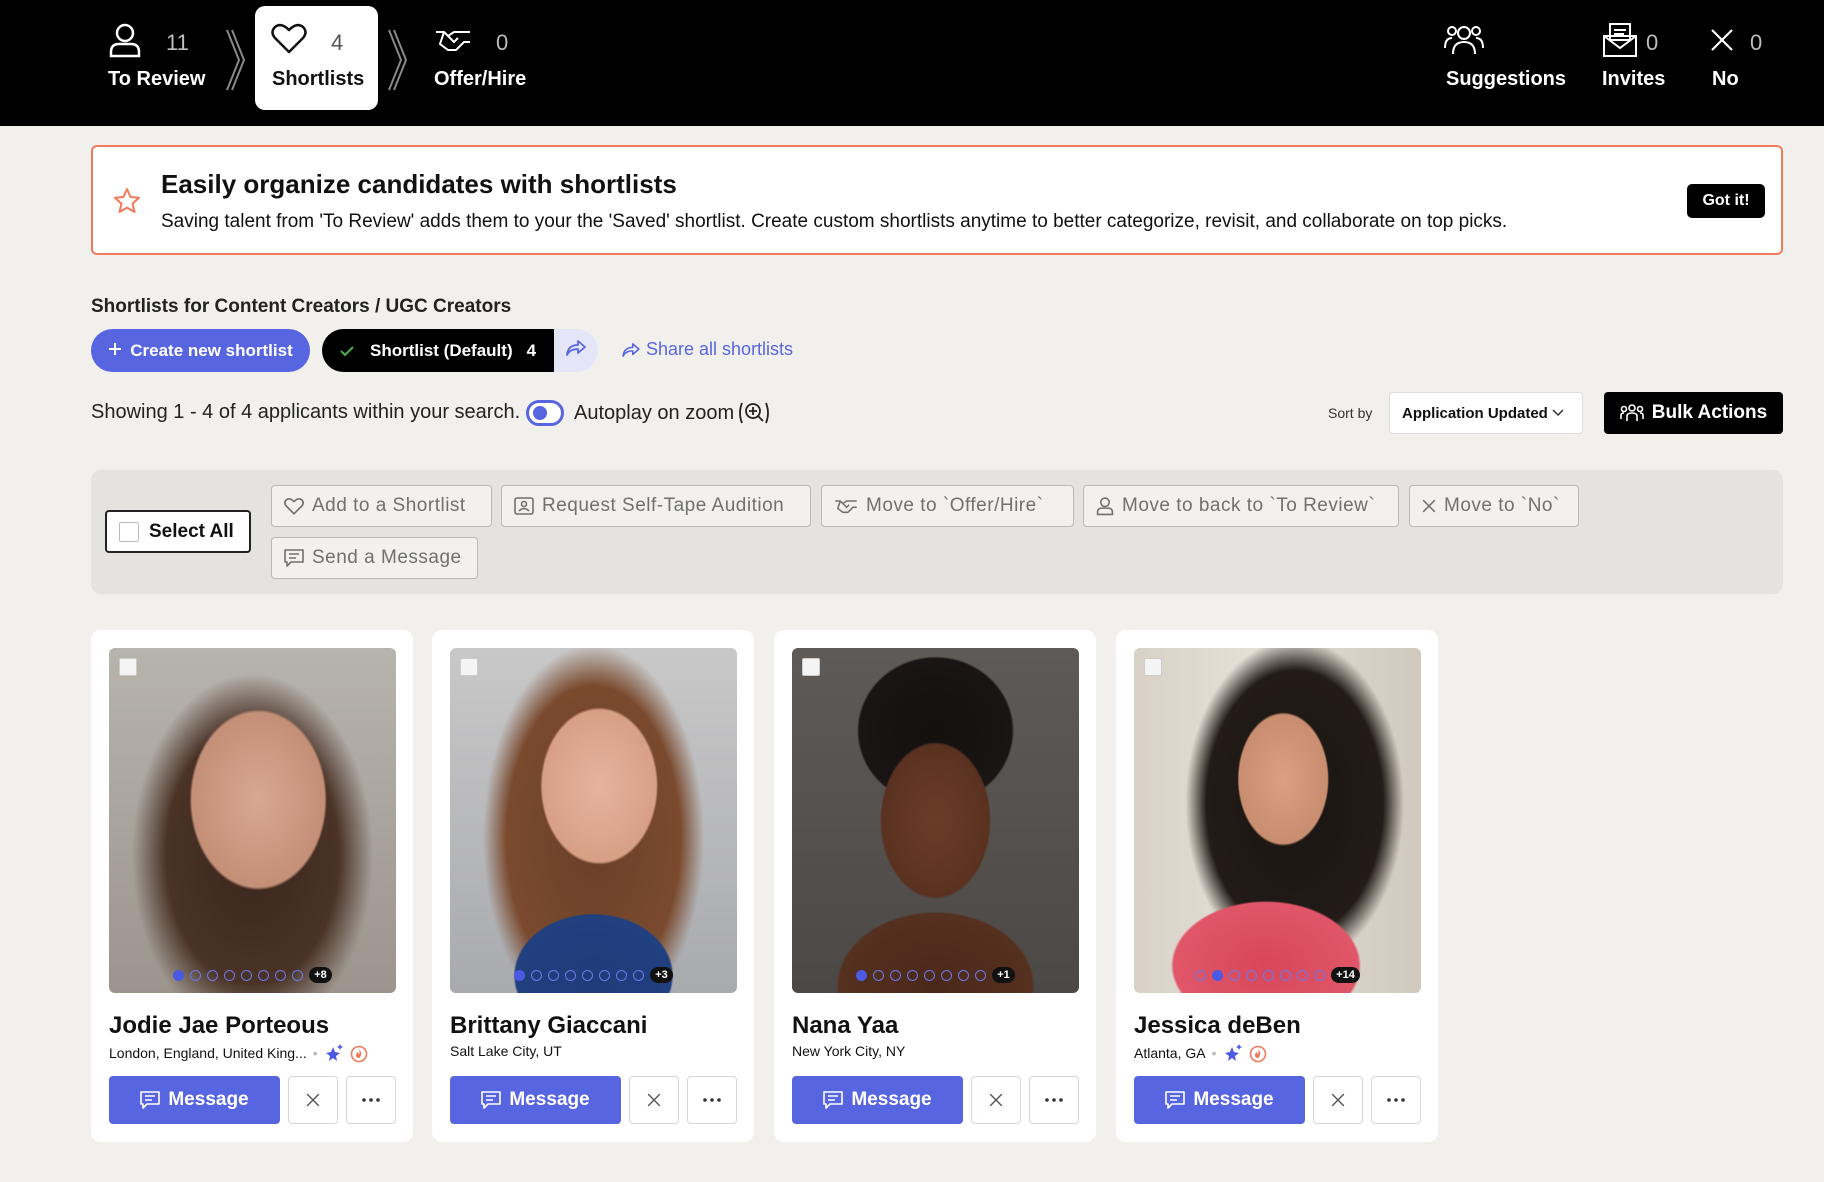  Describe the element at coordinates (318, 79) in the screenshot. I see `shortlists-label: Shortlists` at that location.